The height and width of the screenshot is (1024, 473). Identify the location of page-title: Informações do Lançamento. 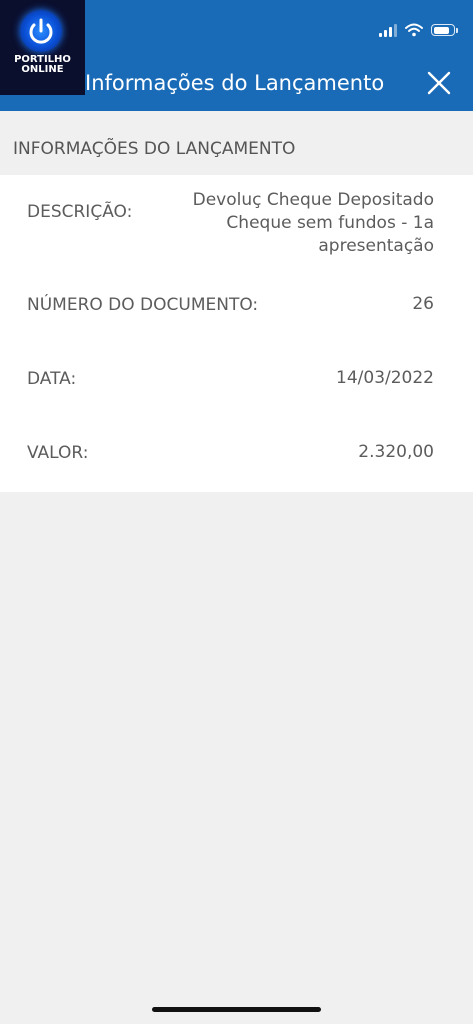
(235, 83).